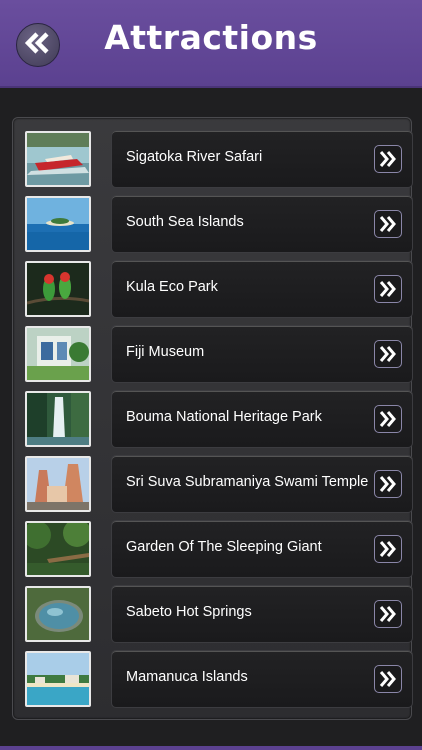  What do you see at coordinates (262, 159) in the screenshot?
I see `attraction-button: Sigatoka River Safari` at bounding box center [262, 159].